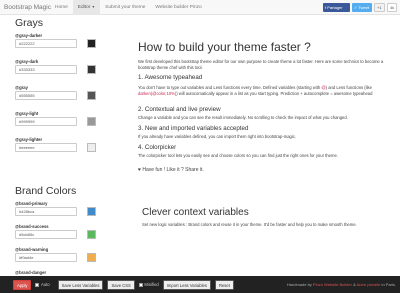 The width and height of the screenshot is (400, 293). What do you see at coordinates (224, 284) in the screenshot?
I see `reset-button: Reset` at bounding box center [224, 284].